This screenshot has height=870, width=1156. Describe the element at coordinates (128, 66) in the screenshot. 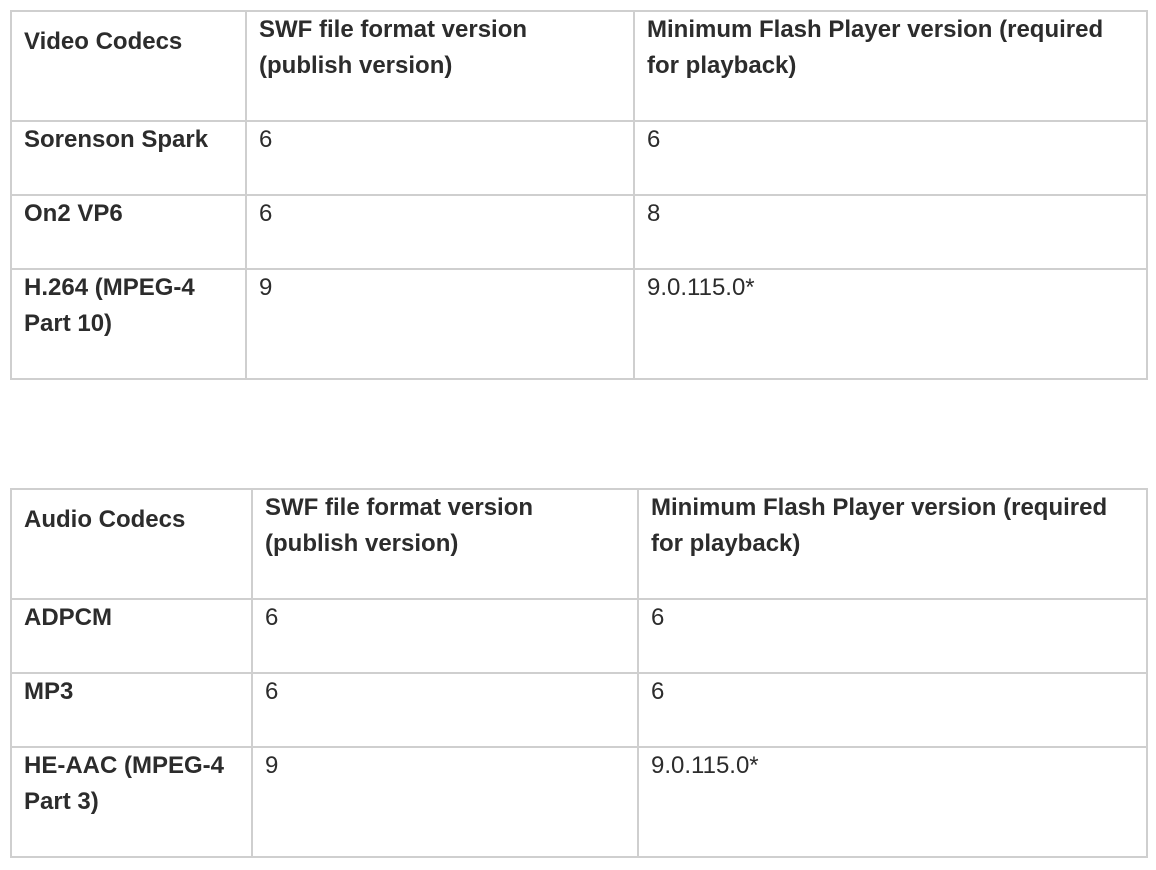

I see `header-codec: Video Codecs` at that location.